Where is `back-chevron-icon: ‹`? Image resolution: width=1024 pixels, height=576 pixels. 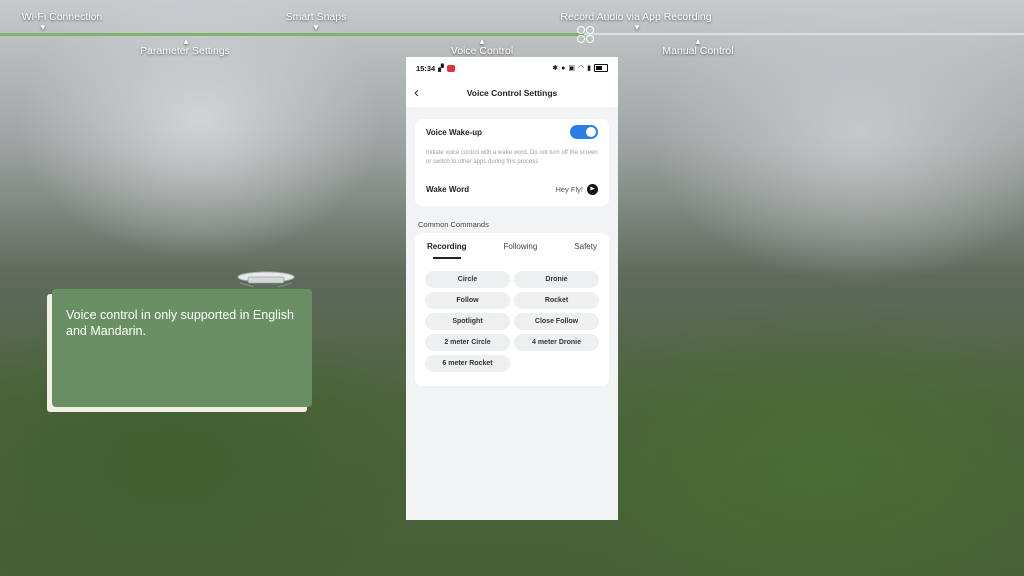 back-chevron-icon: ‹ is located at coordinates (416, 92).